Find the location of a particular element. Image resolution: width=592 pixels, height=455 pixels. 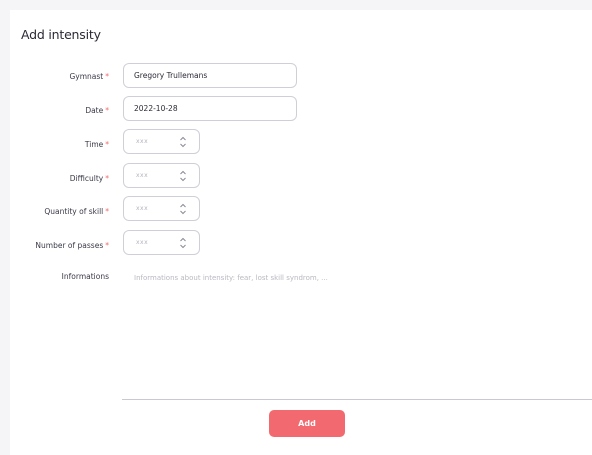

date-label: Date * is located at coordinates (54, 110).